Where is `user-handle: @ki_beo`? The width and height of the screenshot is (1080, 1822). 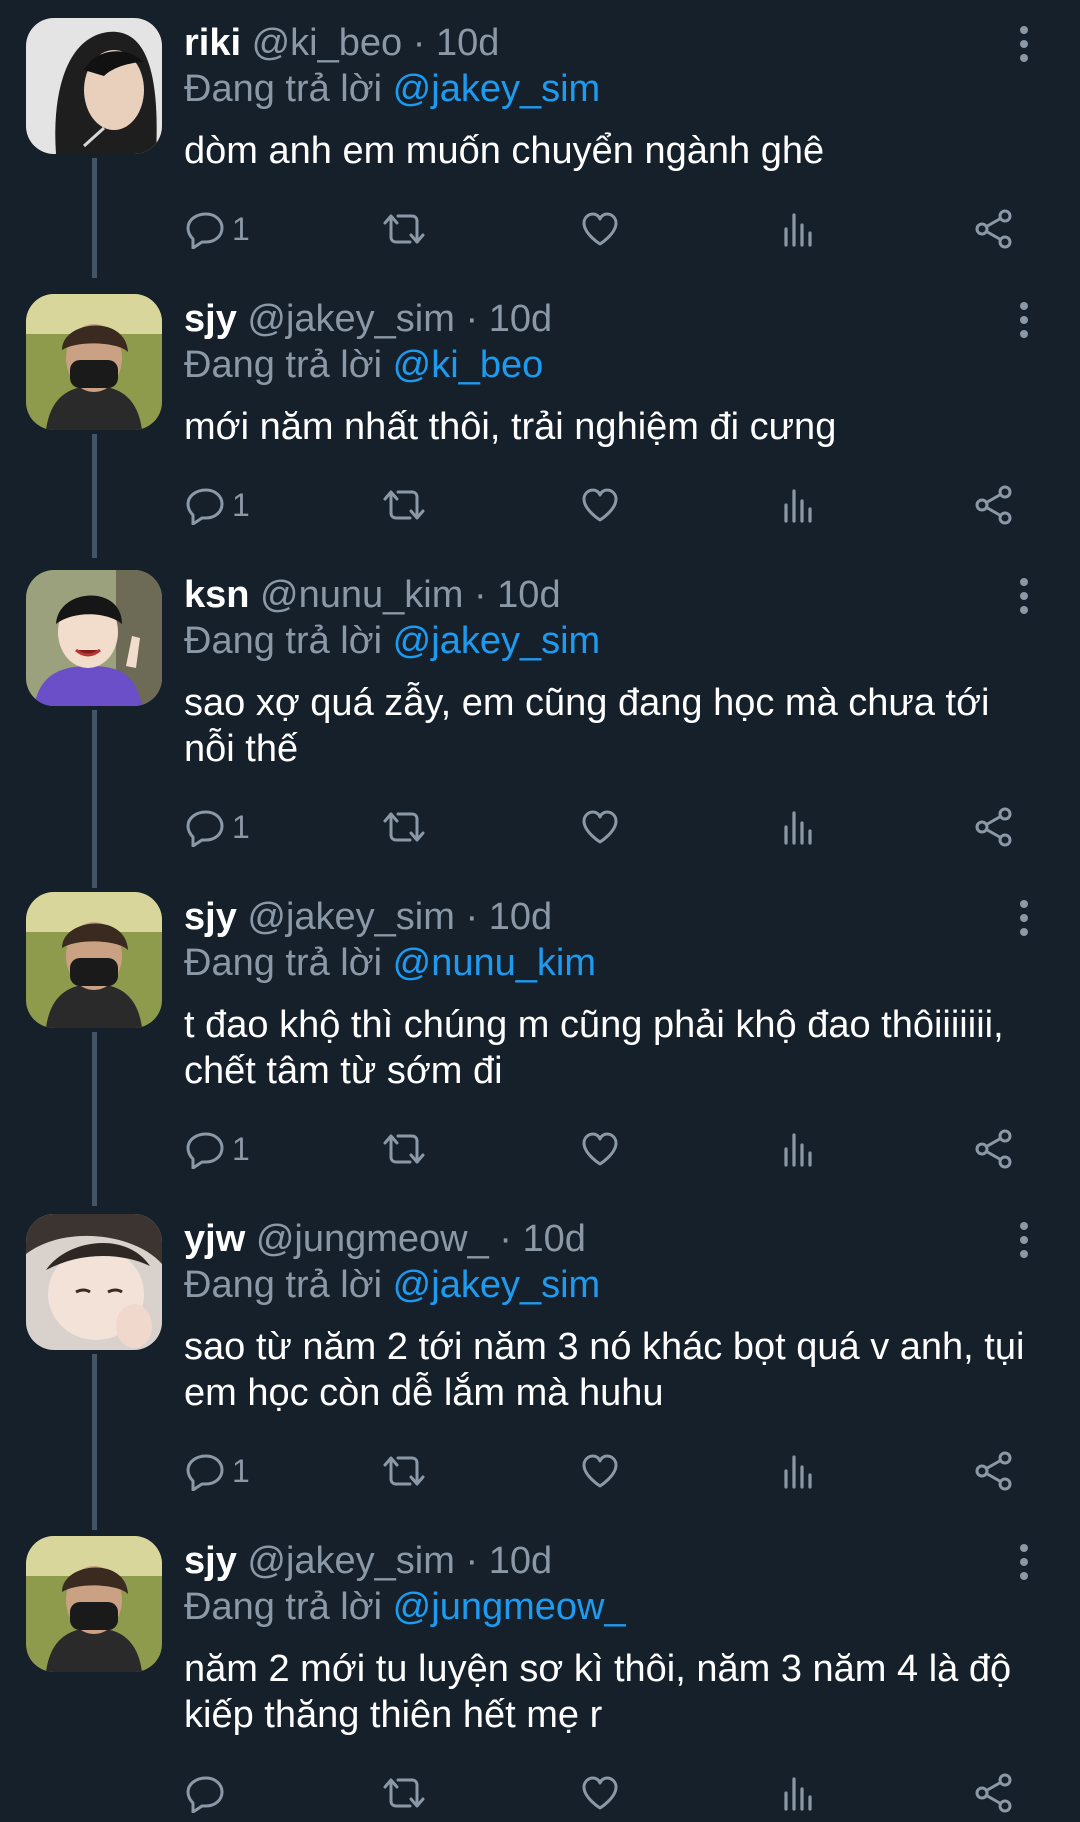 user-handle: @ki_beo is located at coordinates (327, 43).